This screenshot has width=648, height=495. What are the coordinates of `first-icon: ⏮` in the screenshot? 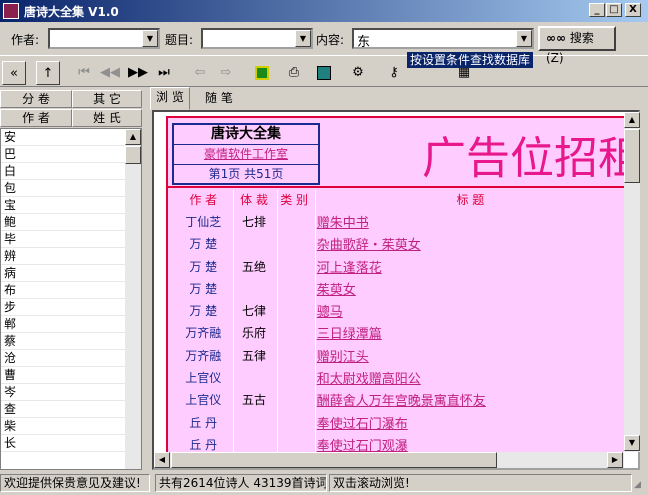 It's located at (84, 73).